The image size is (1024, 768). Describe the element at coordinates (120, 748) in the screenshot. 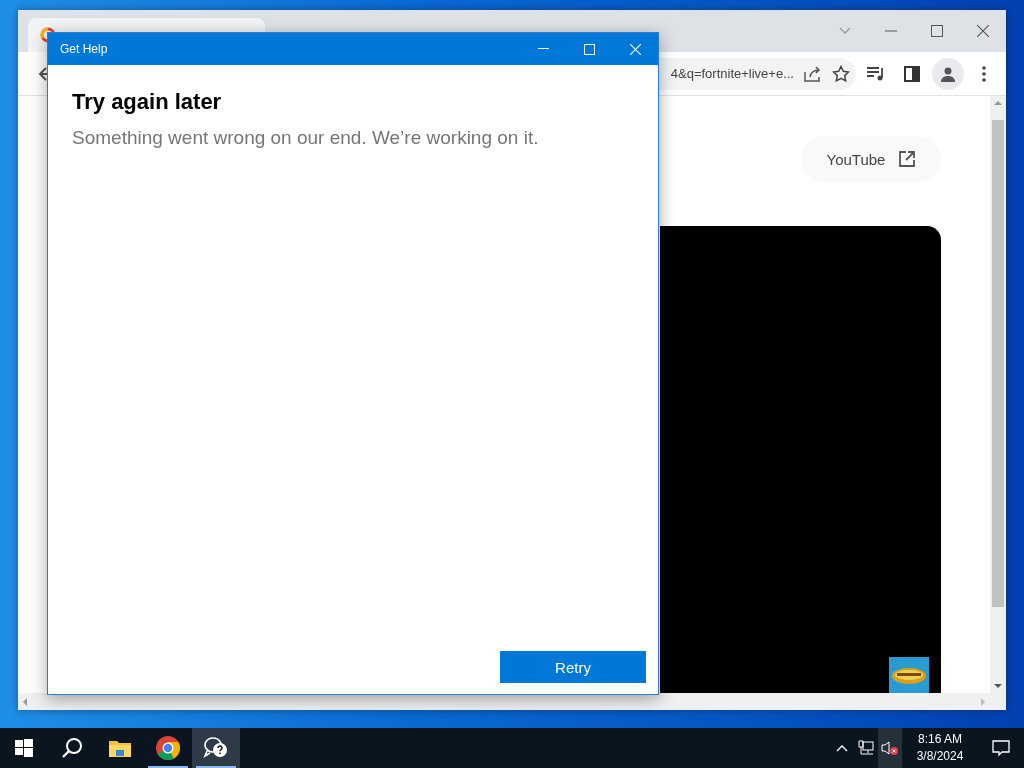

I see `folder-icon` at that location.